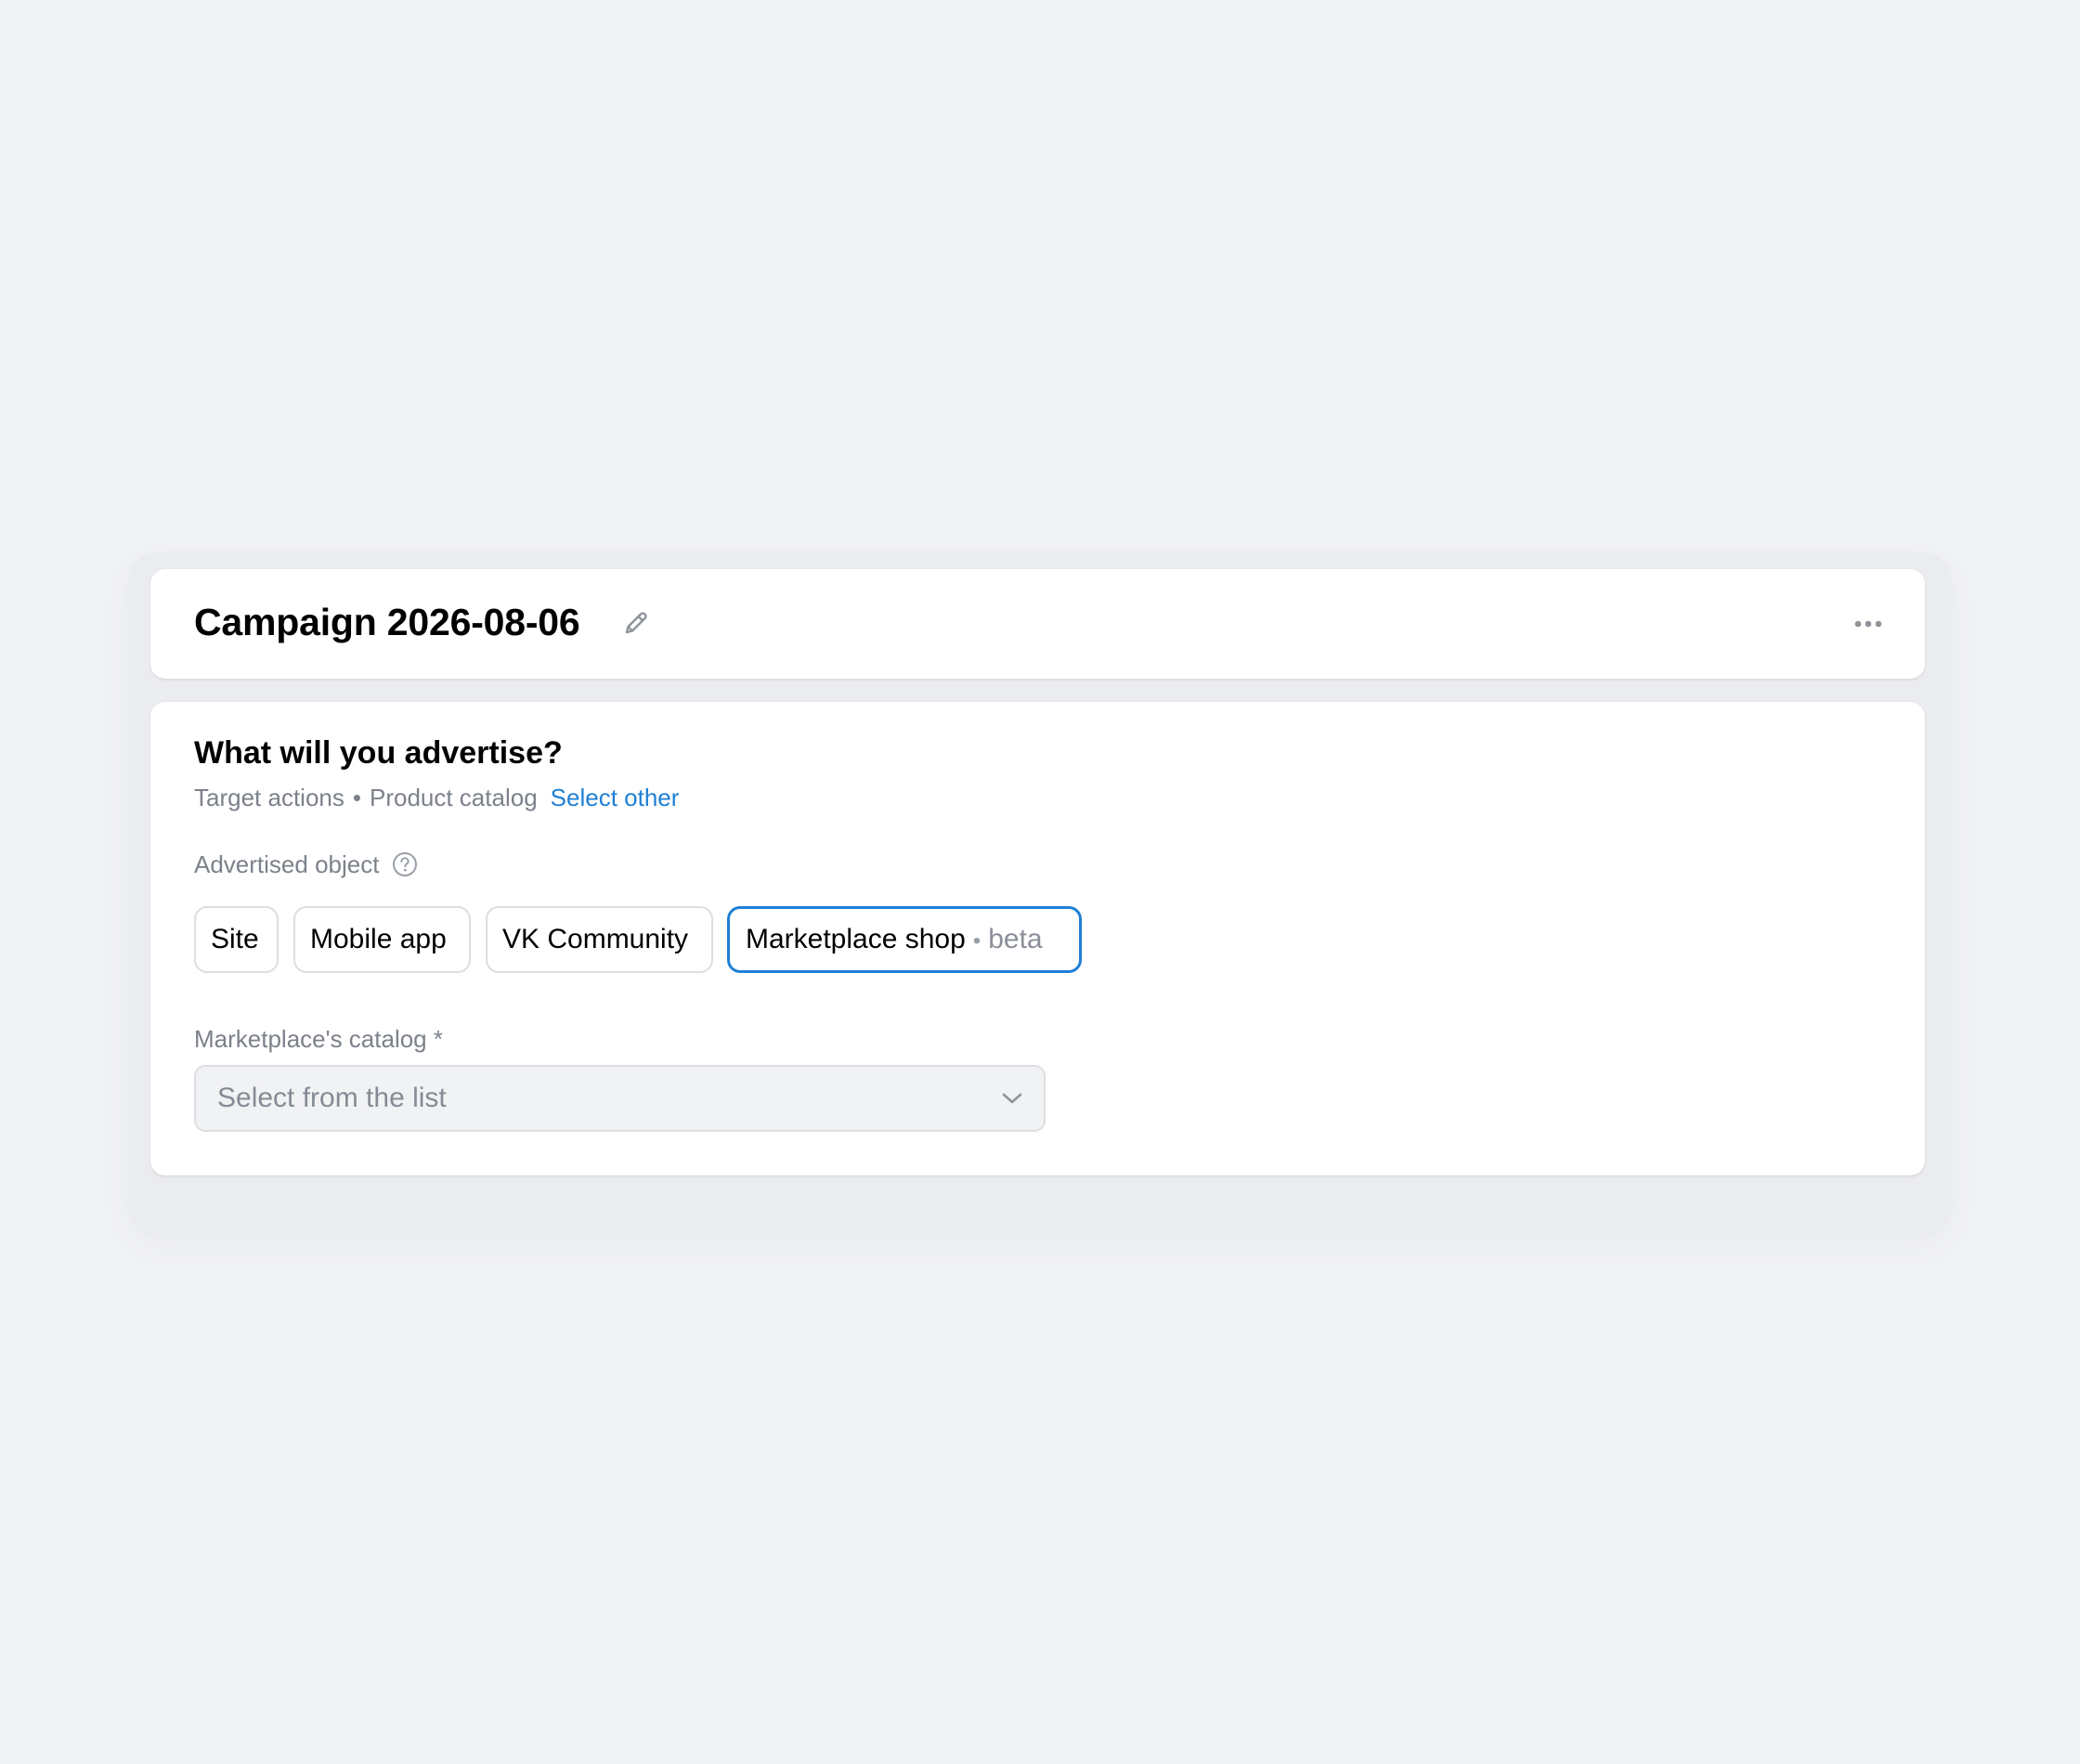  Describe the element at coordinates (1037, 624) in the screenshot. I see `campaign-header-card: Campaign 2026-08-06` at that location.